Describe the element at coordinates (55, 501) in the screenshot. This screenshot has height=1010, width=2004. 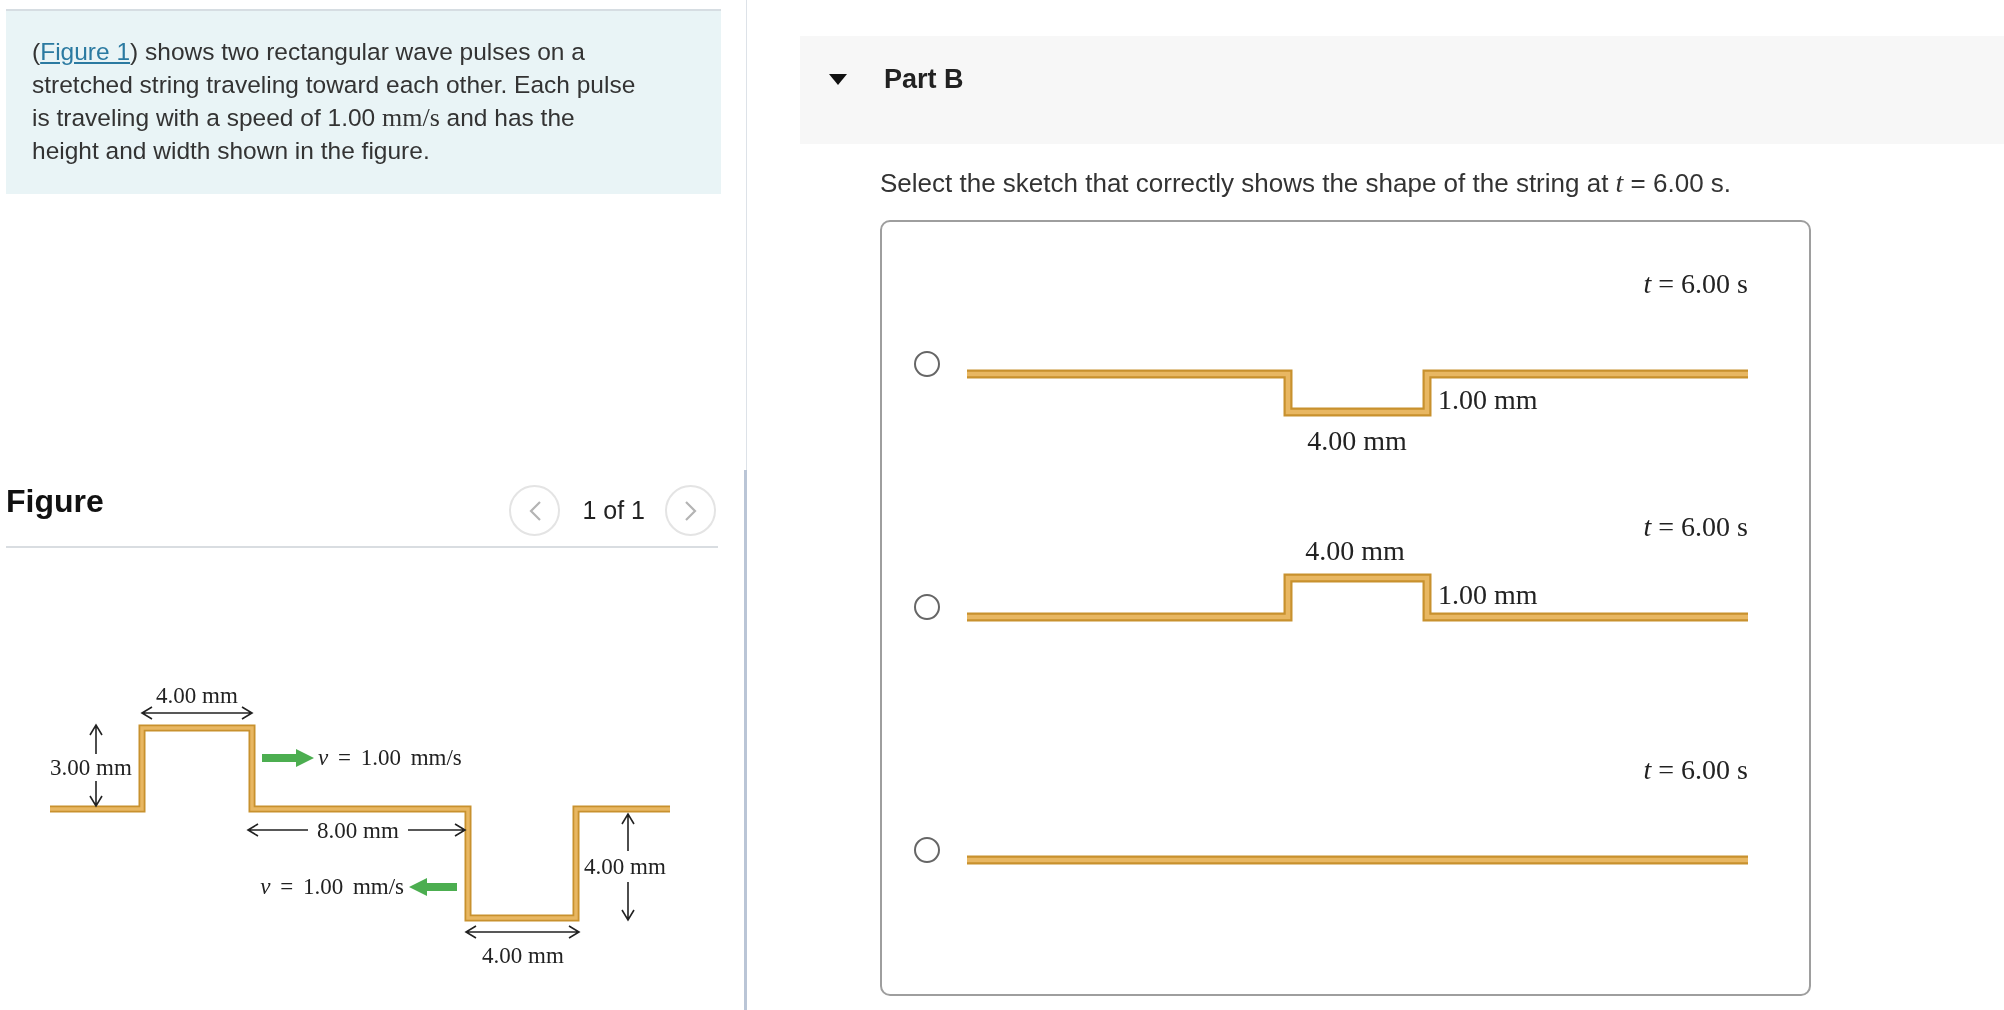
I see `figure-title: Figure` at that location.